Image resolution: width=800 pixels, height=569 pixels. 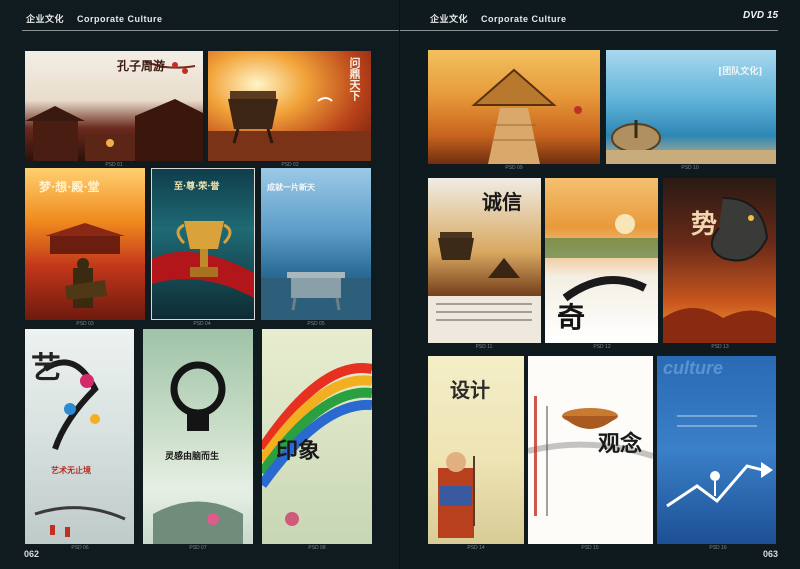 I want to click on thumb-psd-07: 灵感由脑而生, so click(x=198, y=436).